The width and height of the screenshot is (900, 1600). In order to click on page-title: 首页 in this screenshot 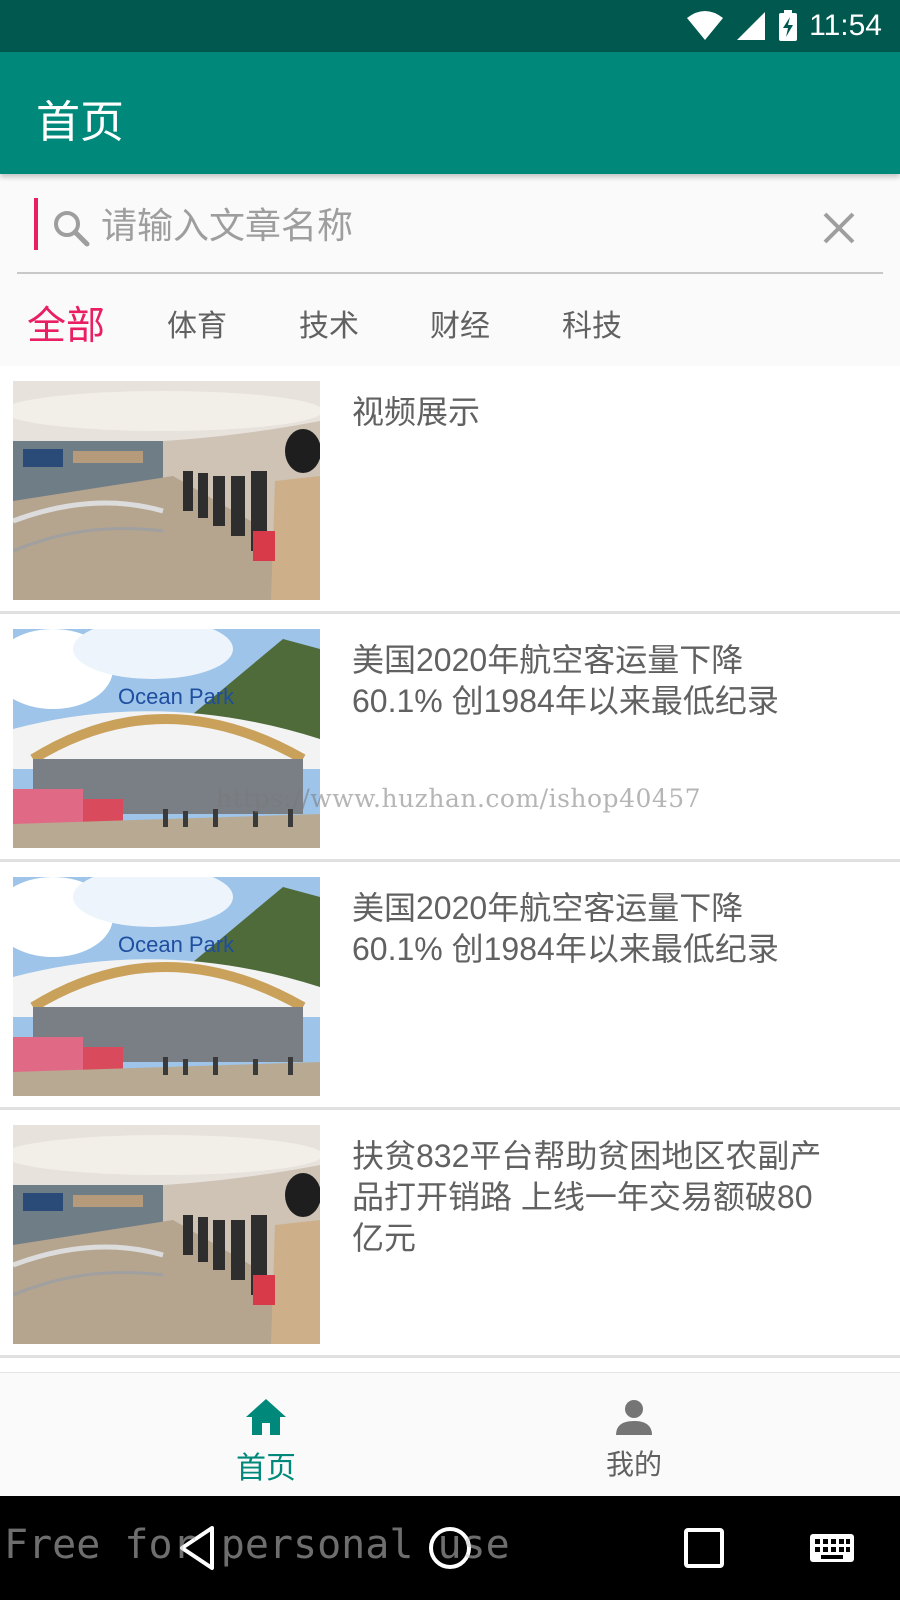, I will do `click(80, 122)`.